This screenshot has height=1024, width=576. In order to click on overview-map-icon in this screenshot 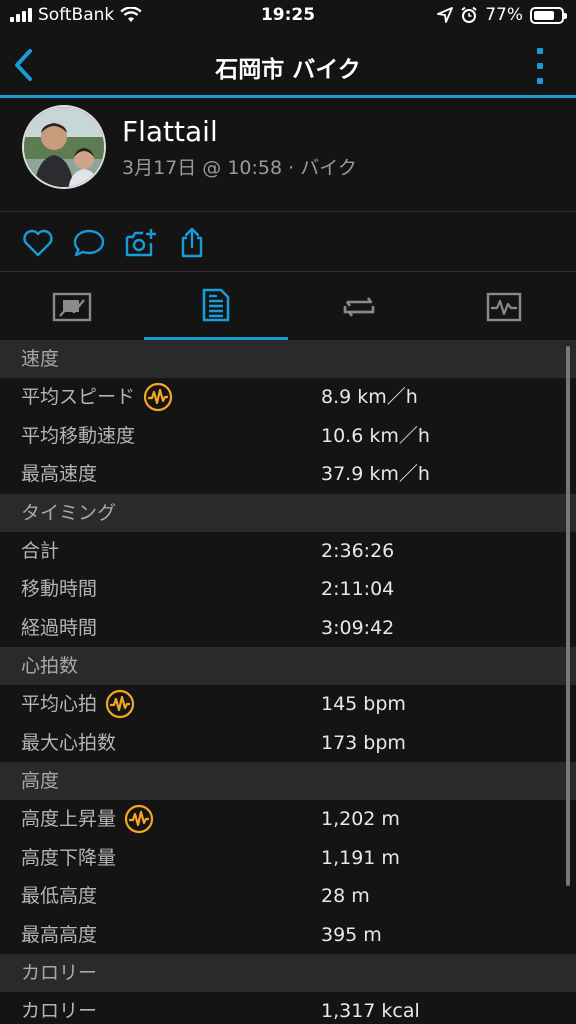, I will do `click(72, 306)`.